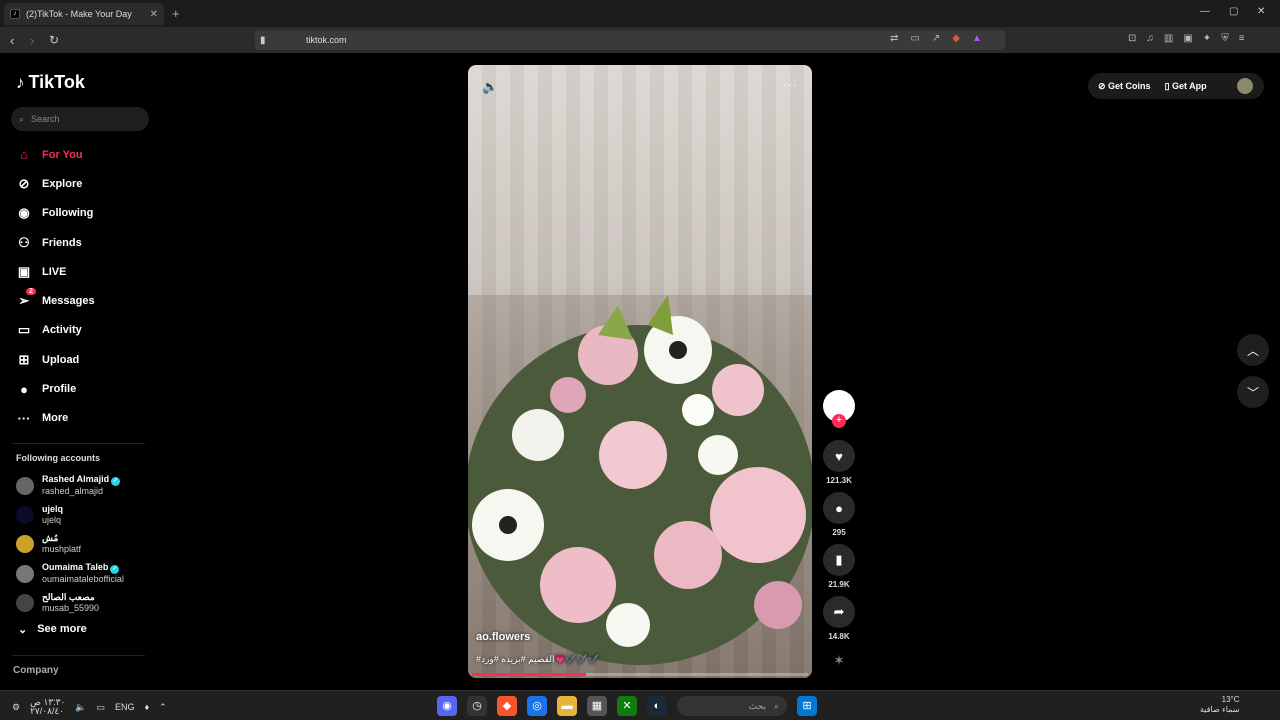  What do you see at coordinates (807, 706) in the screenshot?
I see `windows-start-icon: ⊞` at bounding box center [807, 706].